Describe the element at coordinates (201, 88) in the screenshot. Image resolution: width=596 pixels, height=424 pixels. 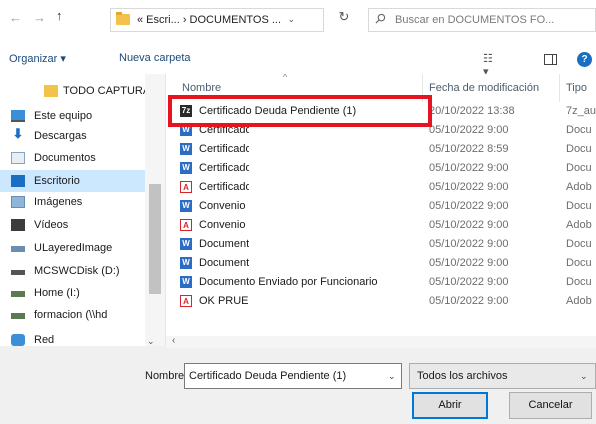
I see `column-header-name: Nombre` at that location.